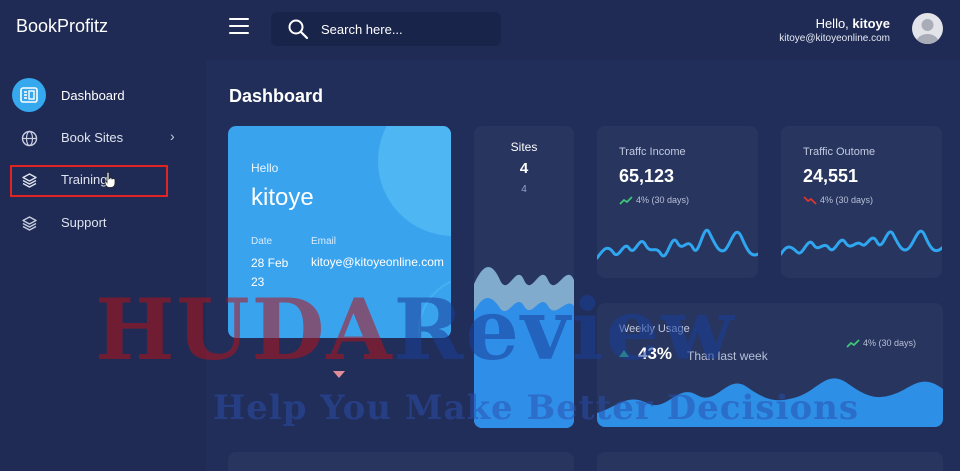 Image resolution: width=960 pixels, height=471 pixels. What do you see at coordinates (92, 137) in the screenshot?
I see `sidebar-item-label: Book Sites` at bounding box center [92, 137].